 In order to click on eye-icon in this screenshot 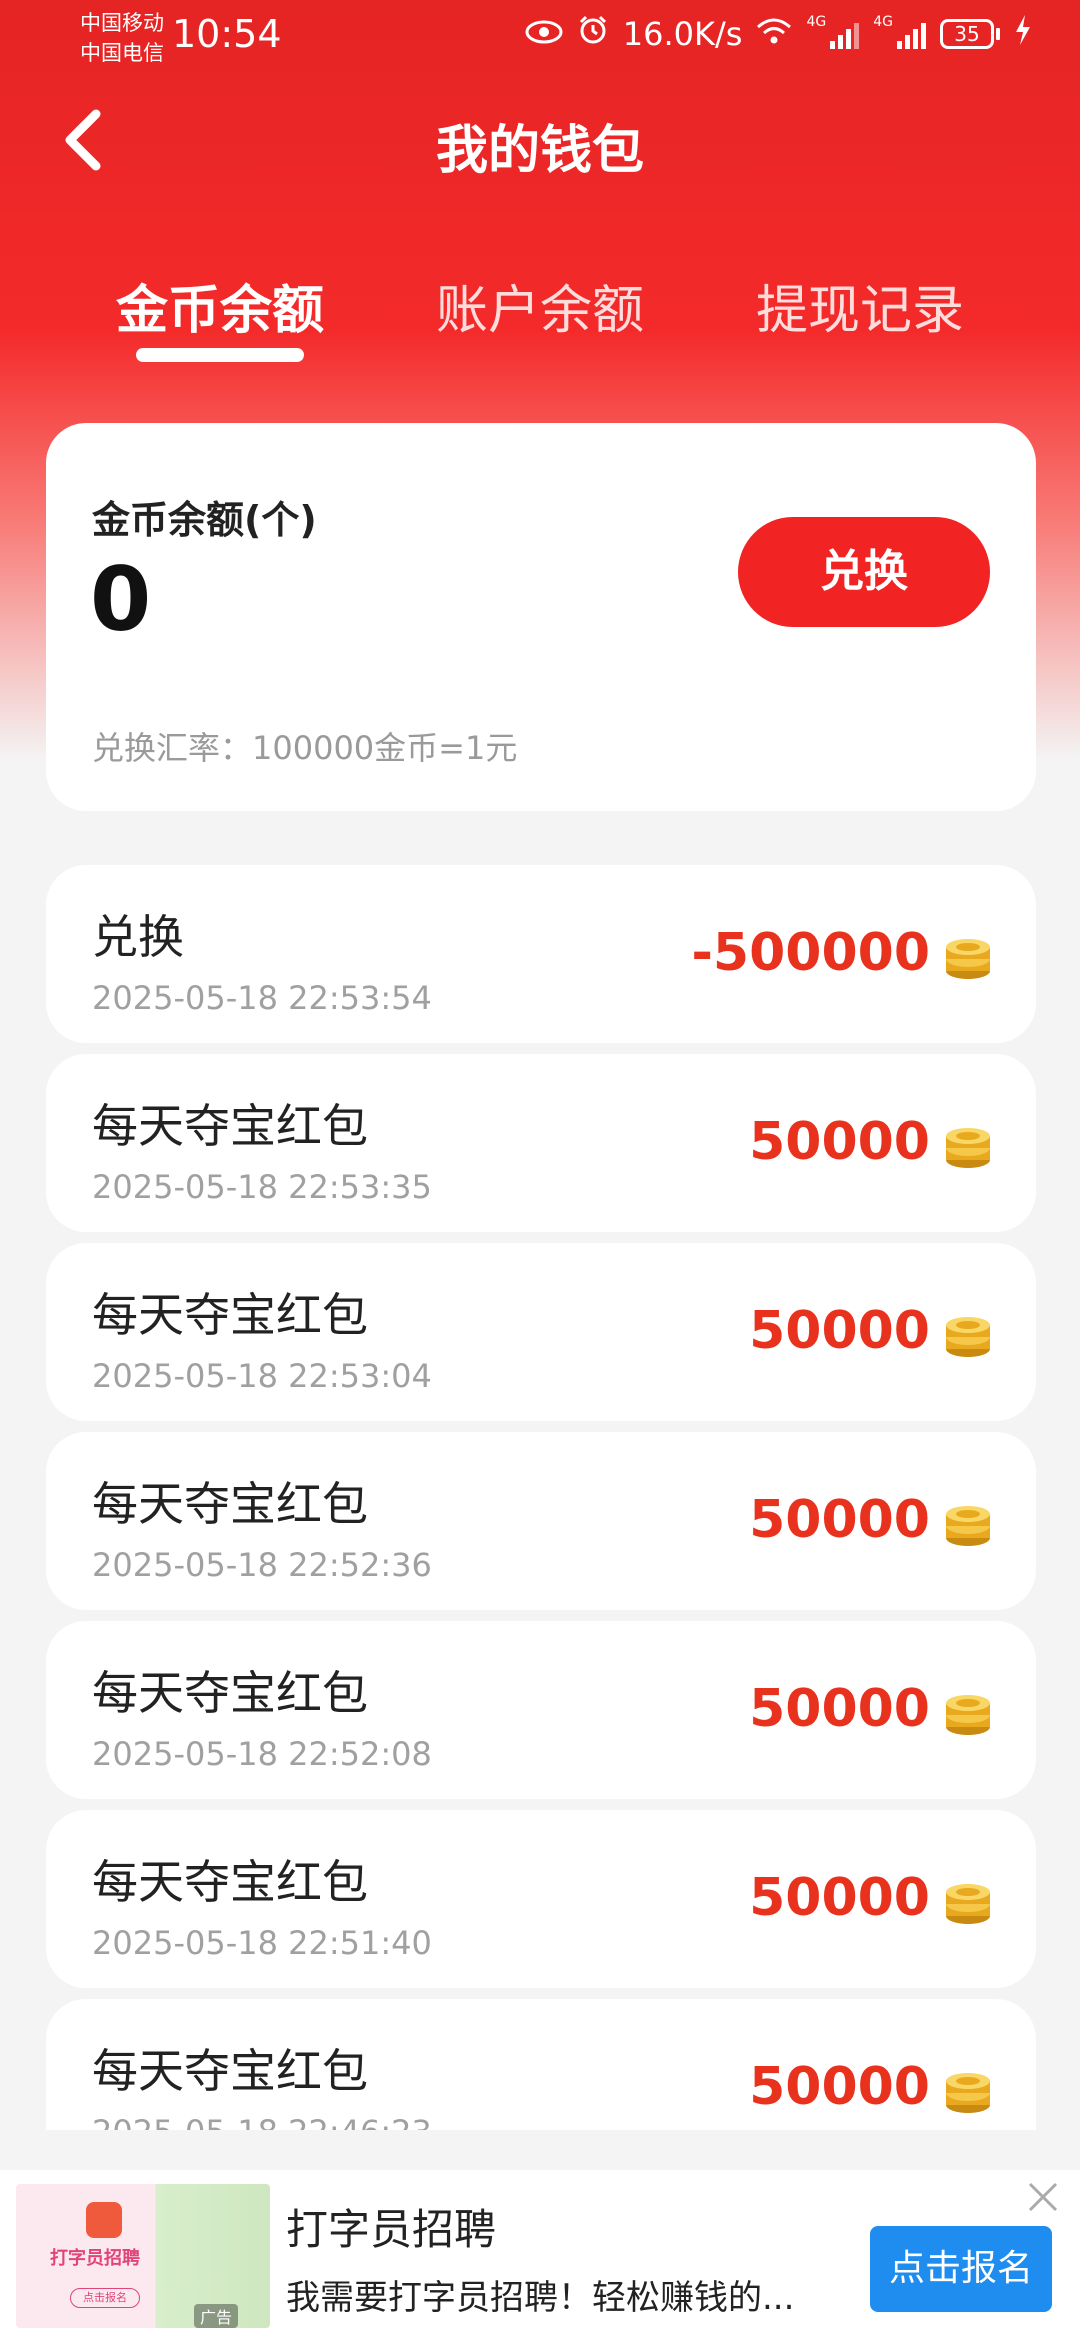, I will do `click(544, 34)`.